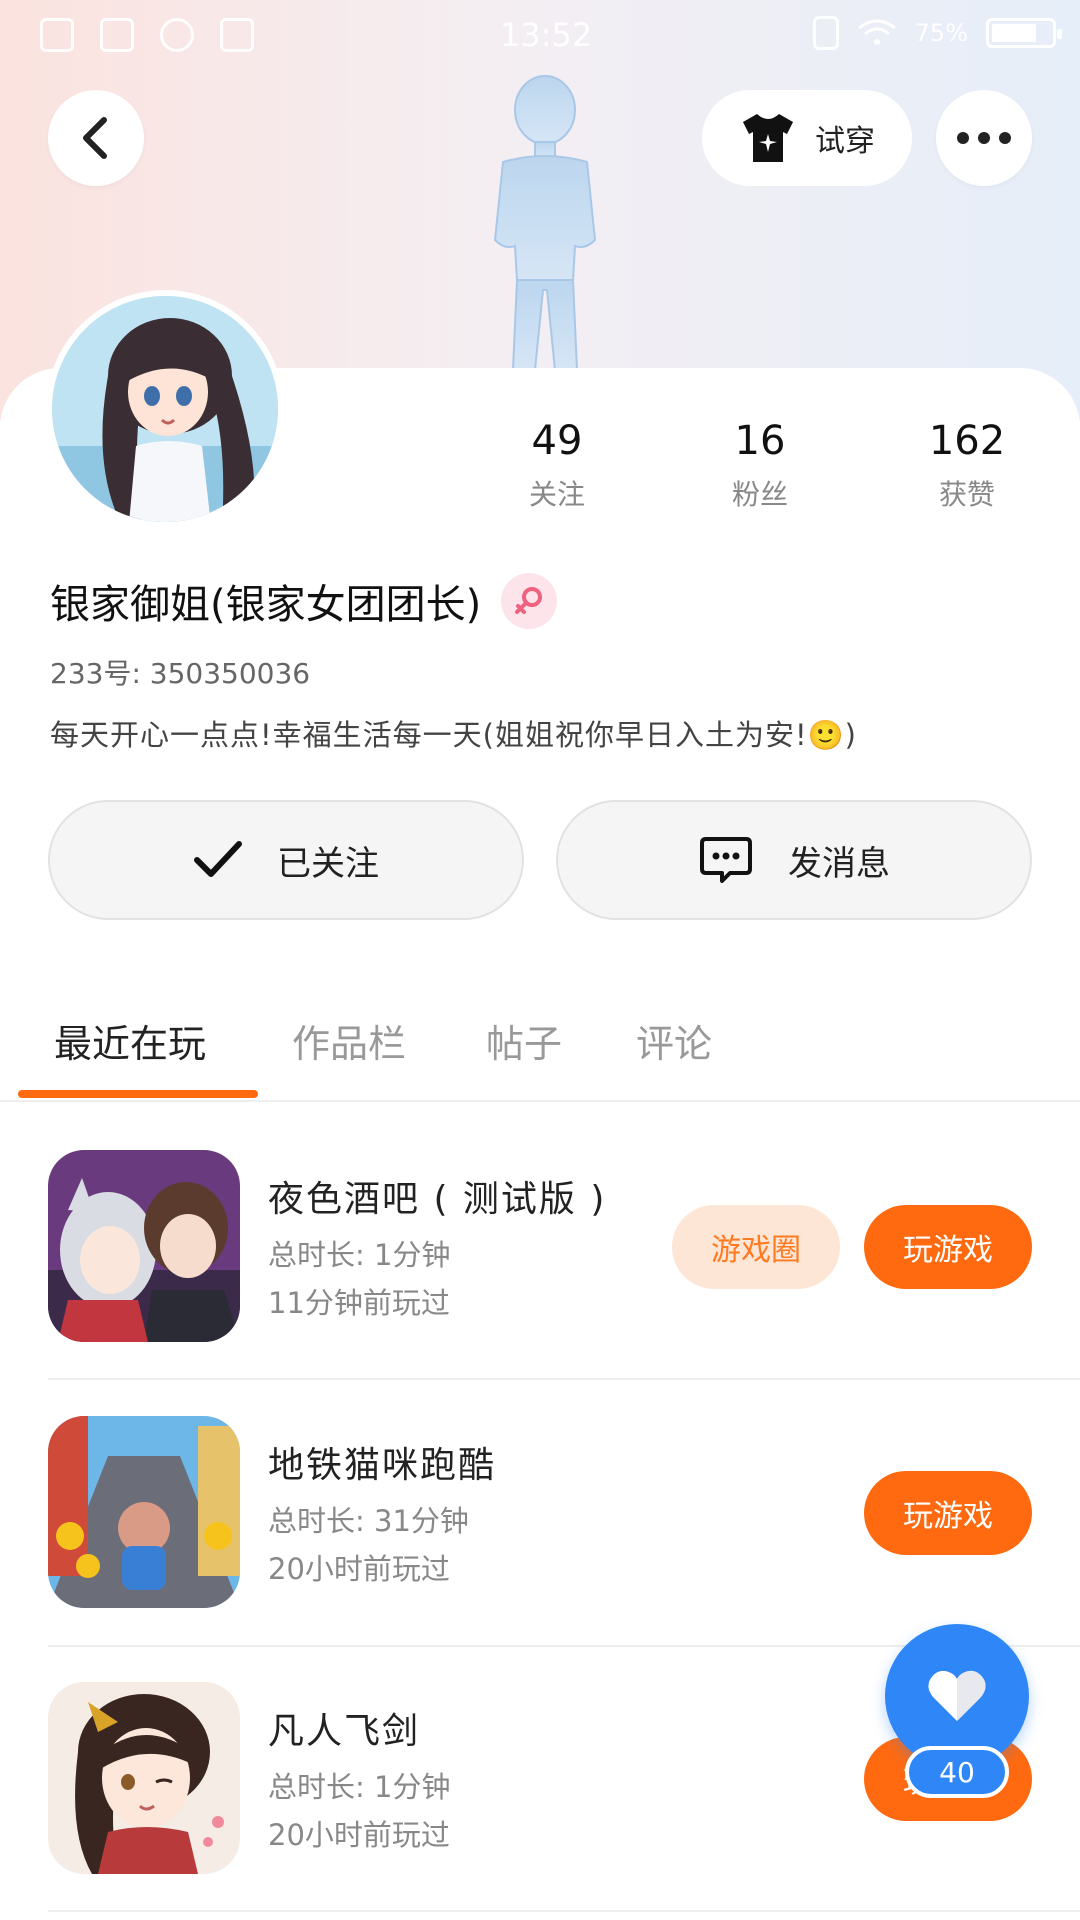 The height and width of the screenshot is (1920, 1080). What do you see at coordinates (966, 494) in the screenshot?
I see `stat-likes-label: 获赞` at bounding box center [966, 494].